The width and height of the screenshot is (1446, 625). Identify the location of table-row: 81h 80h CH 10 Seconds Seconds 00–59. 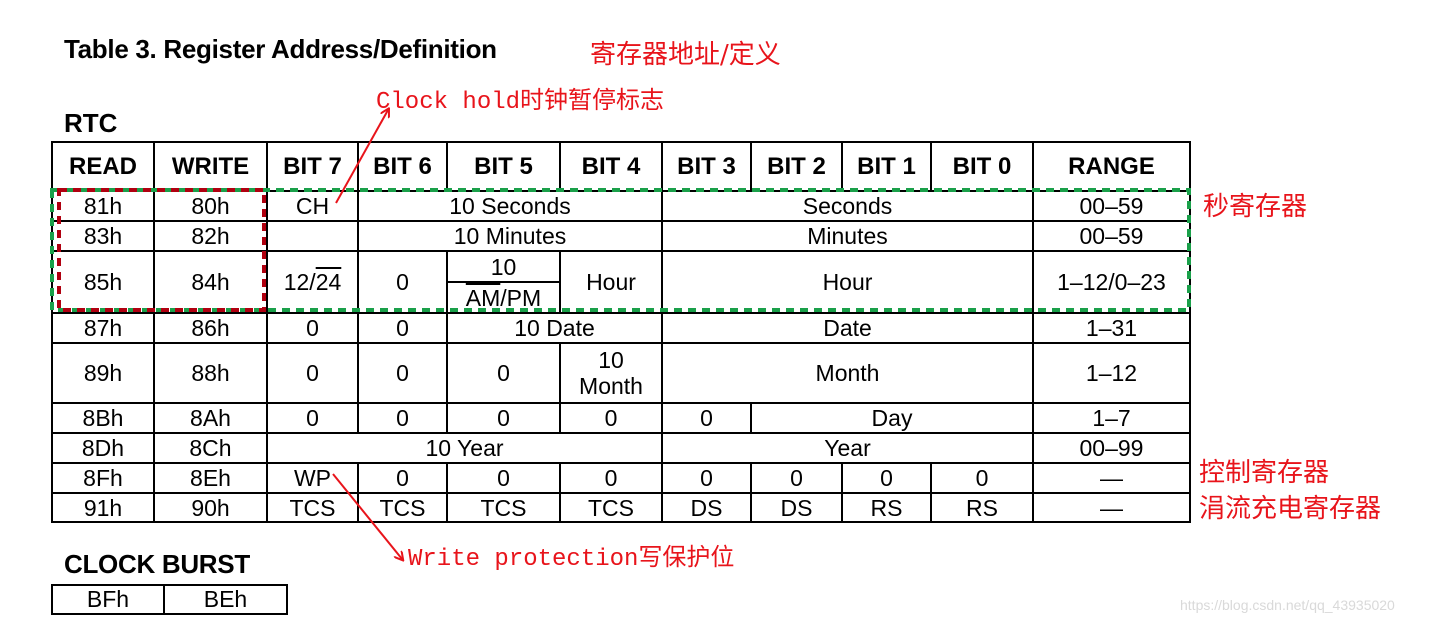
(621, 206).